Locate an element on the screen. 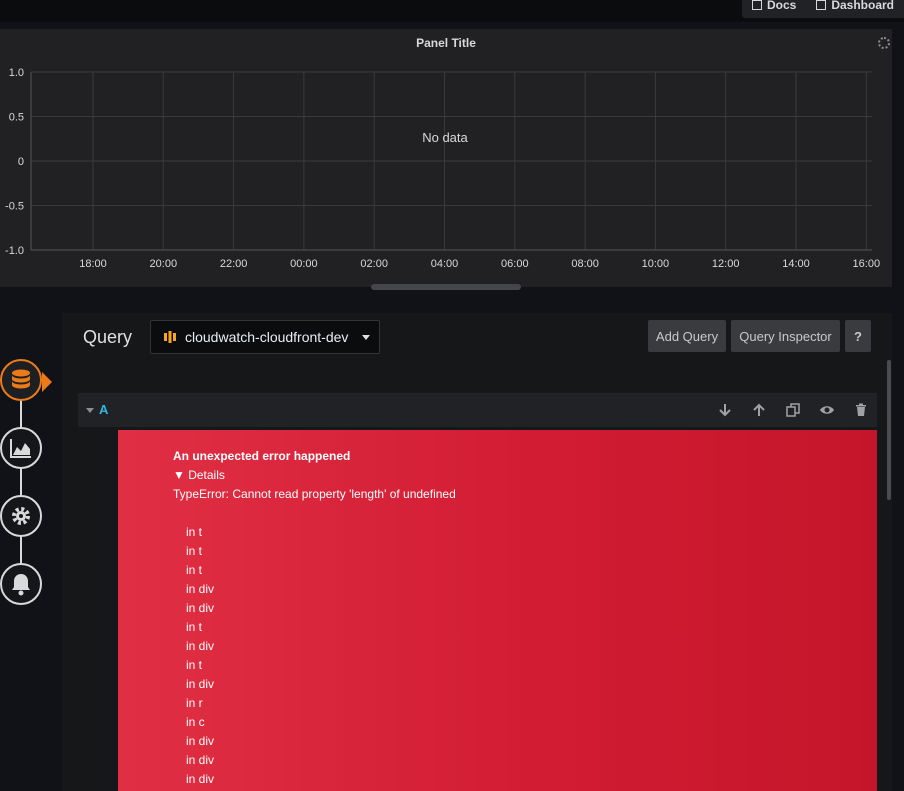 The height and width of the screenshot is (791, 904). active-nav-arrow is located at coordinates (47, 382).